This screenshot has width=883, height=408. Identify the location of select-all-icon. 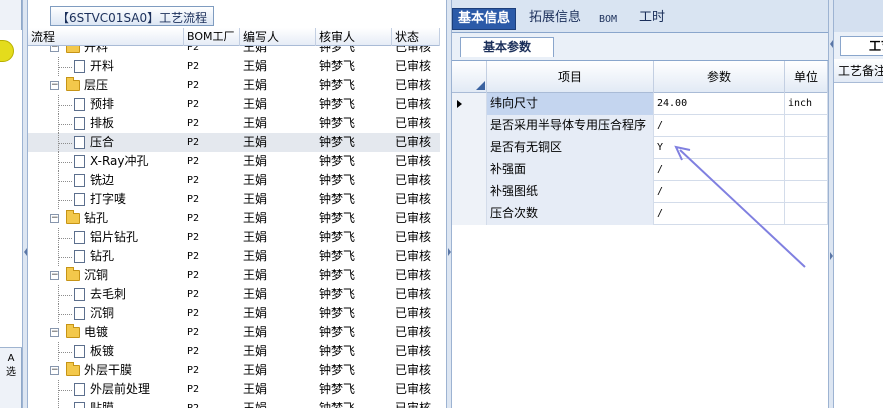
(480, 85).